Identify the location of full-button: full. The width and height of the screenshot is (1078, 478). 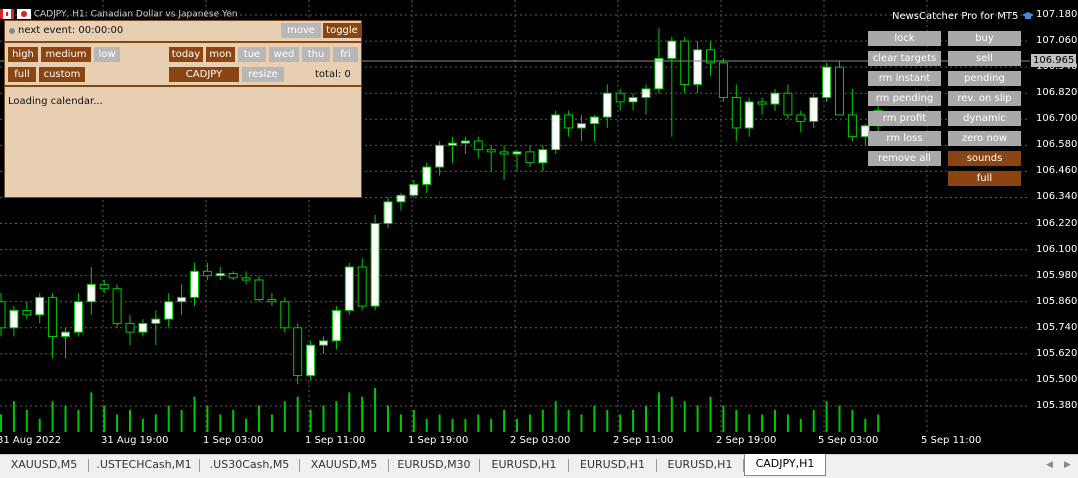
(22, 74).